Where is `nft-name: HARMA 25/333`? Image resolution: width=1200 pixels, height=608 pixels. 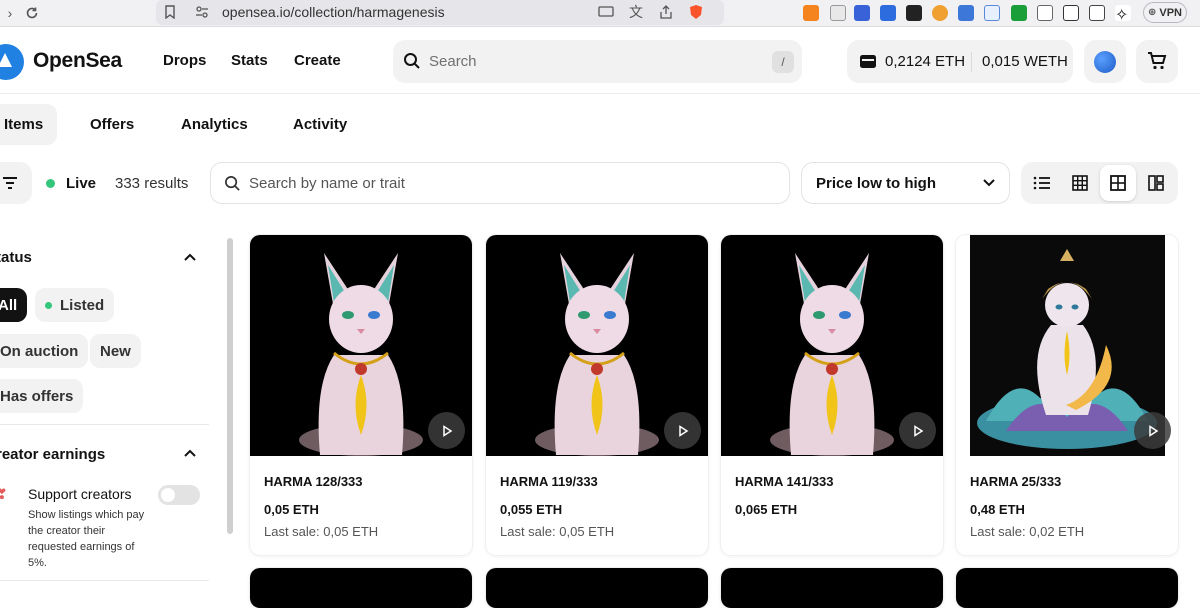 nft-name: HARMA 25/333 is located at coordinates (1016, 481).